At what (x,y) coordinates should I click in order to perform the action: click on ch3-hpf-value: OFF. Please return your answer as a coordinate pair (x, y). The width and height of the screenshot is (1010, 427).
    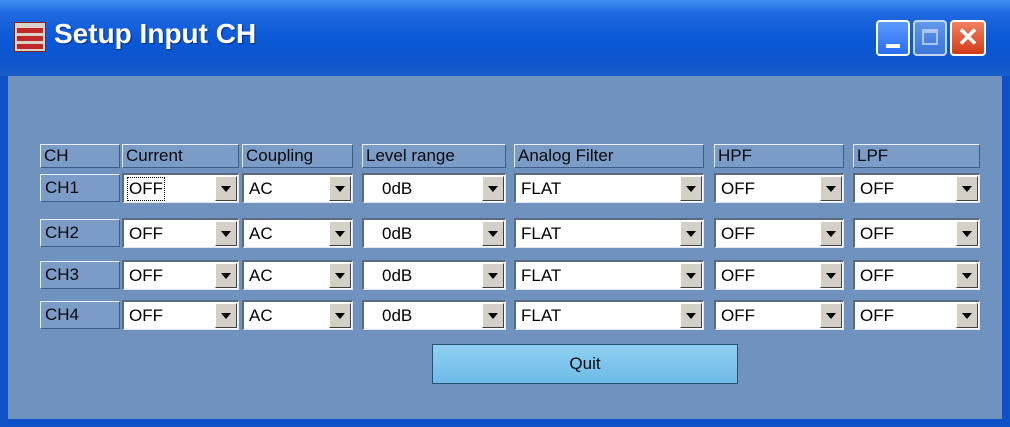
    Looking at the image, I should click on (738, 275).